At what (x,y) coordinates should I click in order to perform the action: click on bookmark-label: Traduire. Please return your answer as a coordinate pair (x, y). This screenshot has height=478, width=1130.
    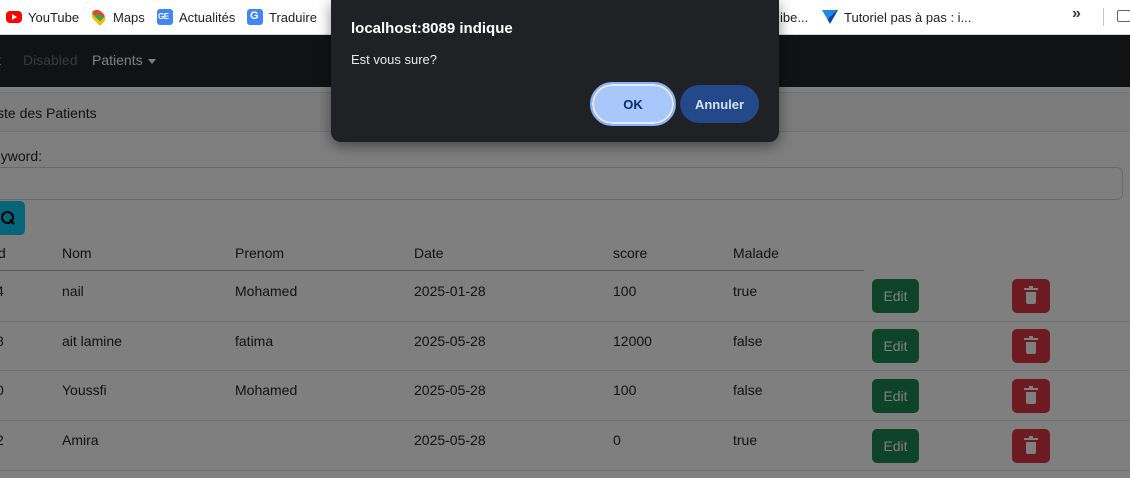
    Looking at the image, I should click on (293, 17).